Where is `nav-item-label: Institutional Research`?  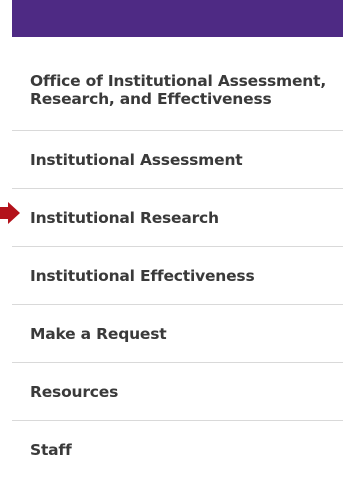 nav-item-label: Institutional Research is located at coordinates (124, 217).